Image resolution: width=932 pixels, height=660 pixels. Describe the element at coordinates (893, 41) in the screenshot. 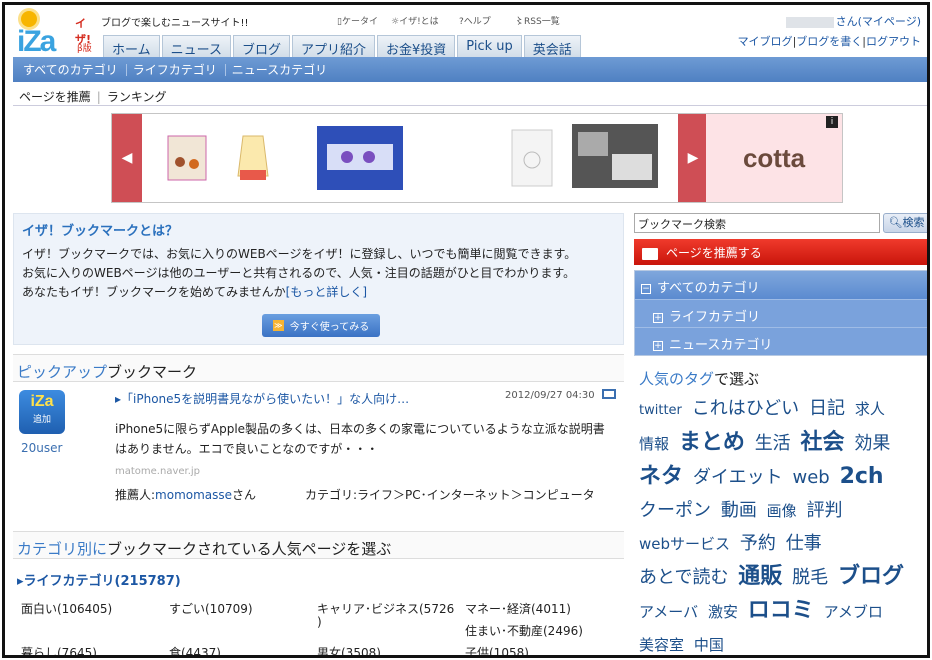

I see `logout-link: ログアウト` at that location.